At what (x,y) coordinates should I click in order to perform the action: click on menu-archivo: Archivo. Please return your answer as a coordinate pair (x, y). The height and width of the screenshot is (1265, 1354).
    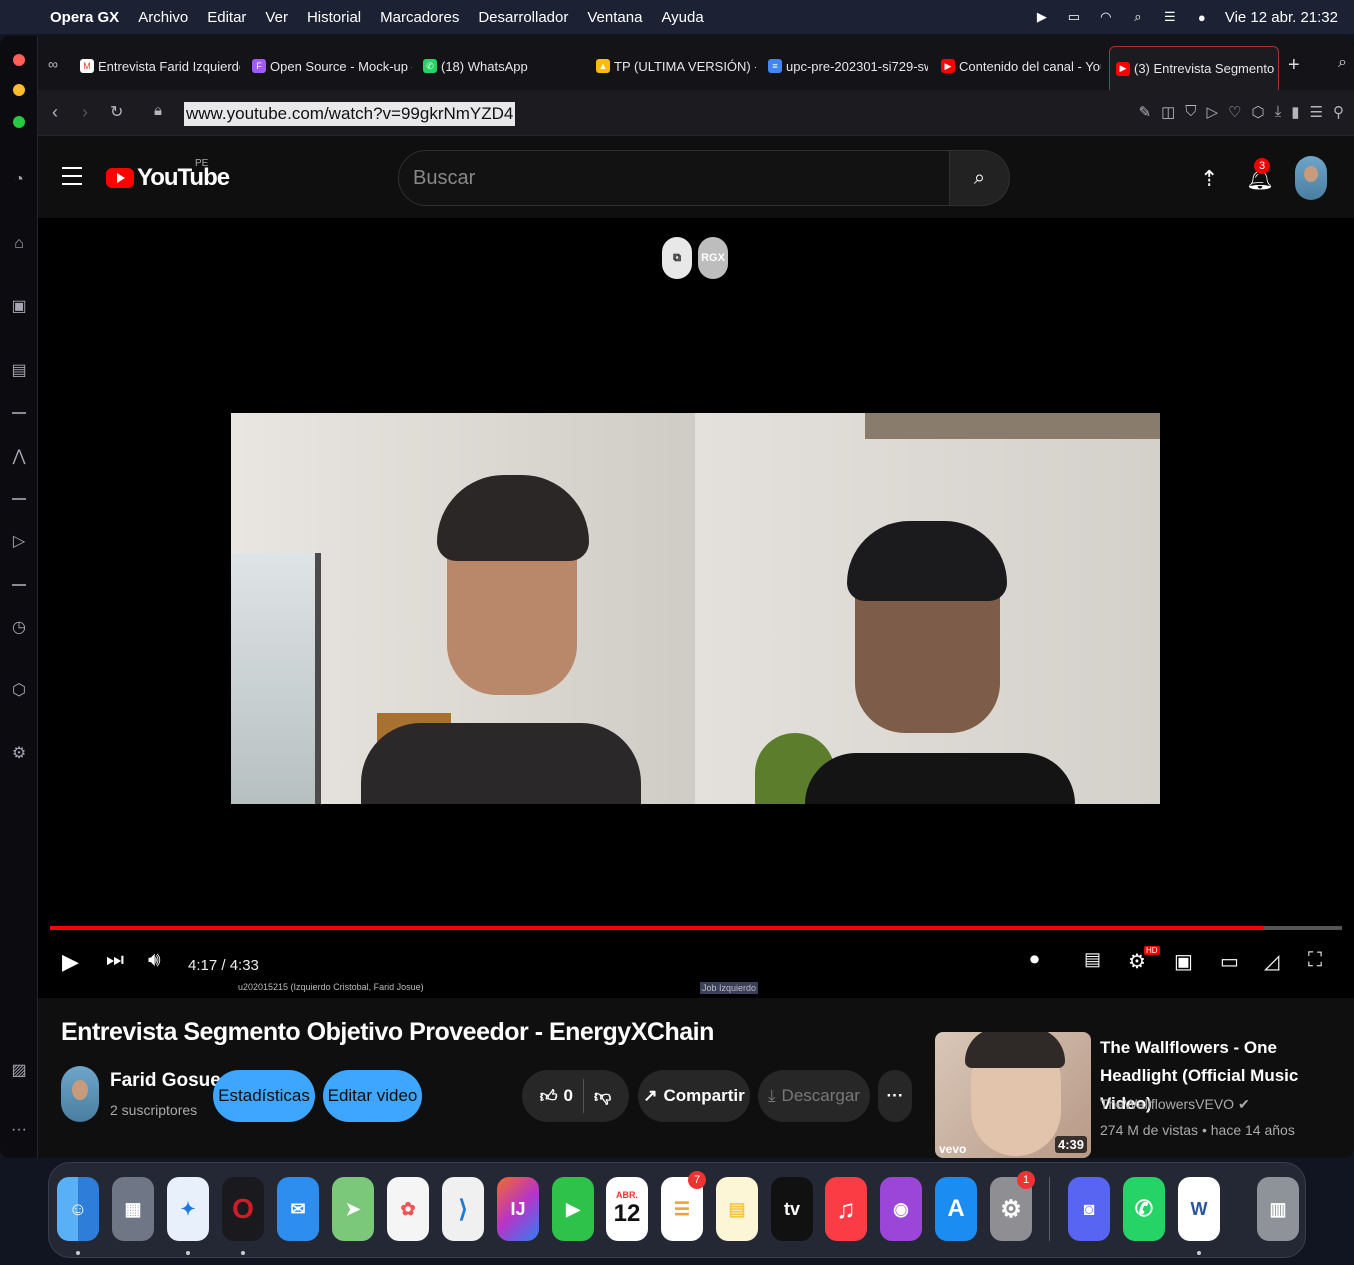
    Looking at the image, I should click on (163, 17).